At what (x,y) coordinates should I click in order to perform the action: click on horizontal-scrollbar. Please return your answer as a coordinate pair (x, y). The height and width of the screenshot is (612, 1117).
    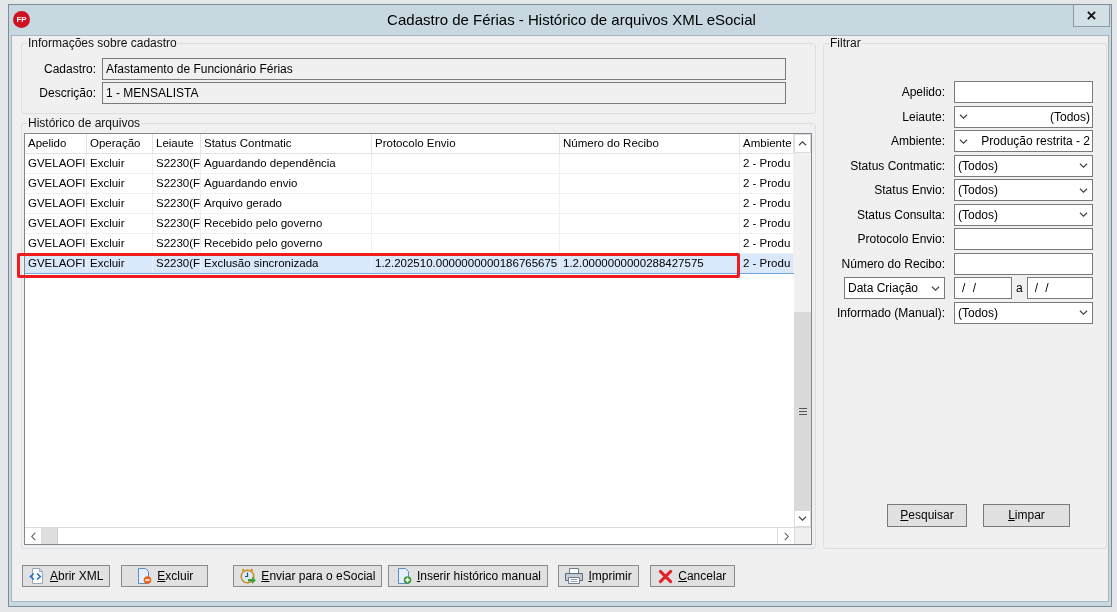
    Looking at the image, I should click on (409, 535).